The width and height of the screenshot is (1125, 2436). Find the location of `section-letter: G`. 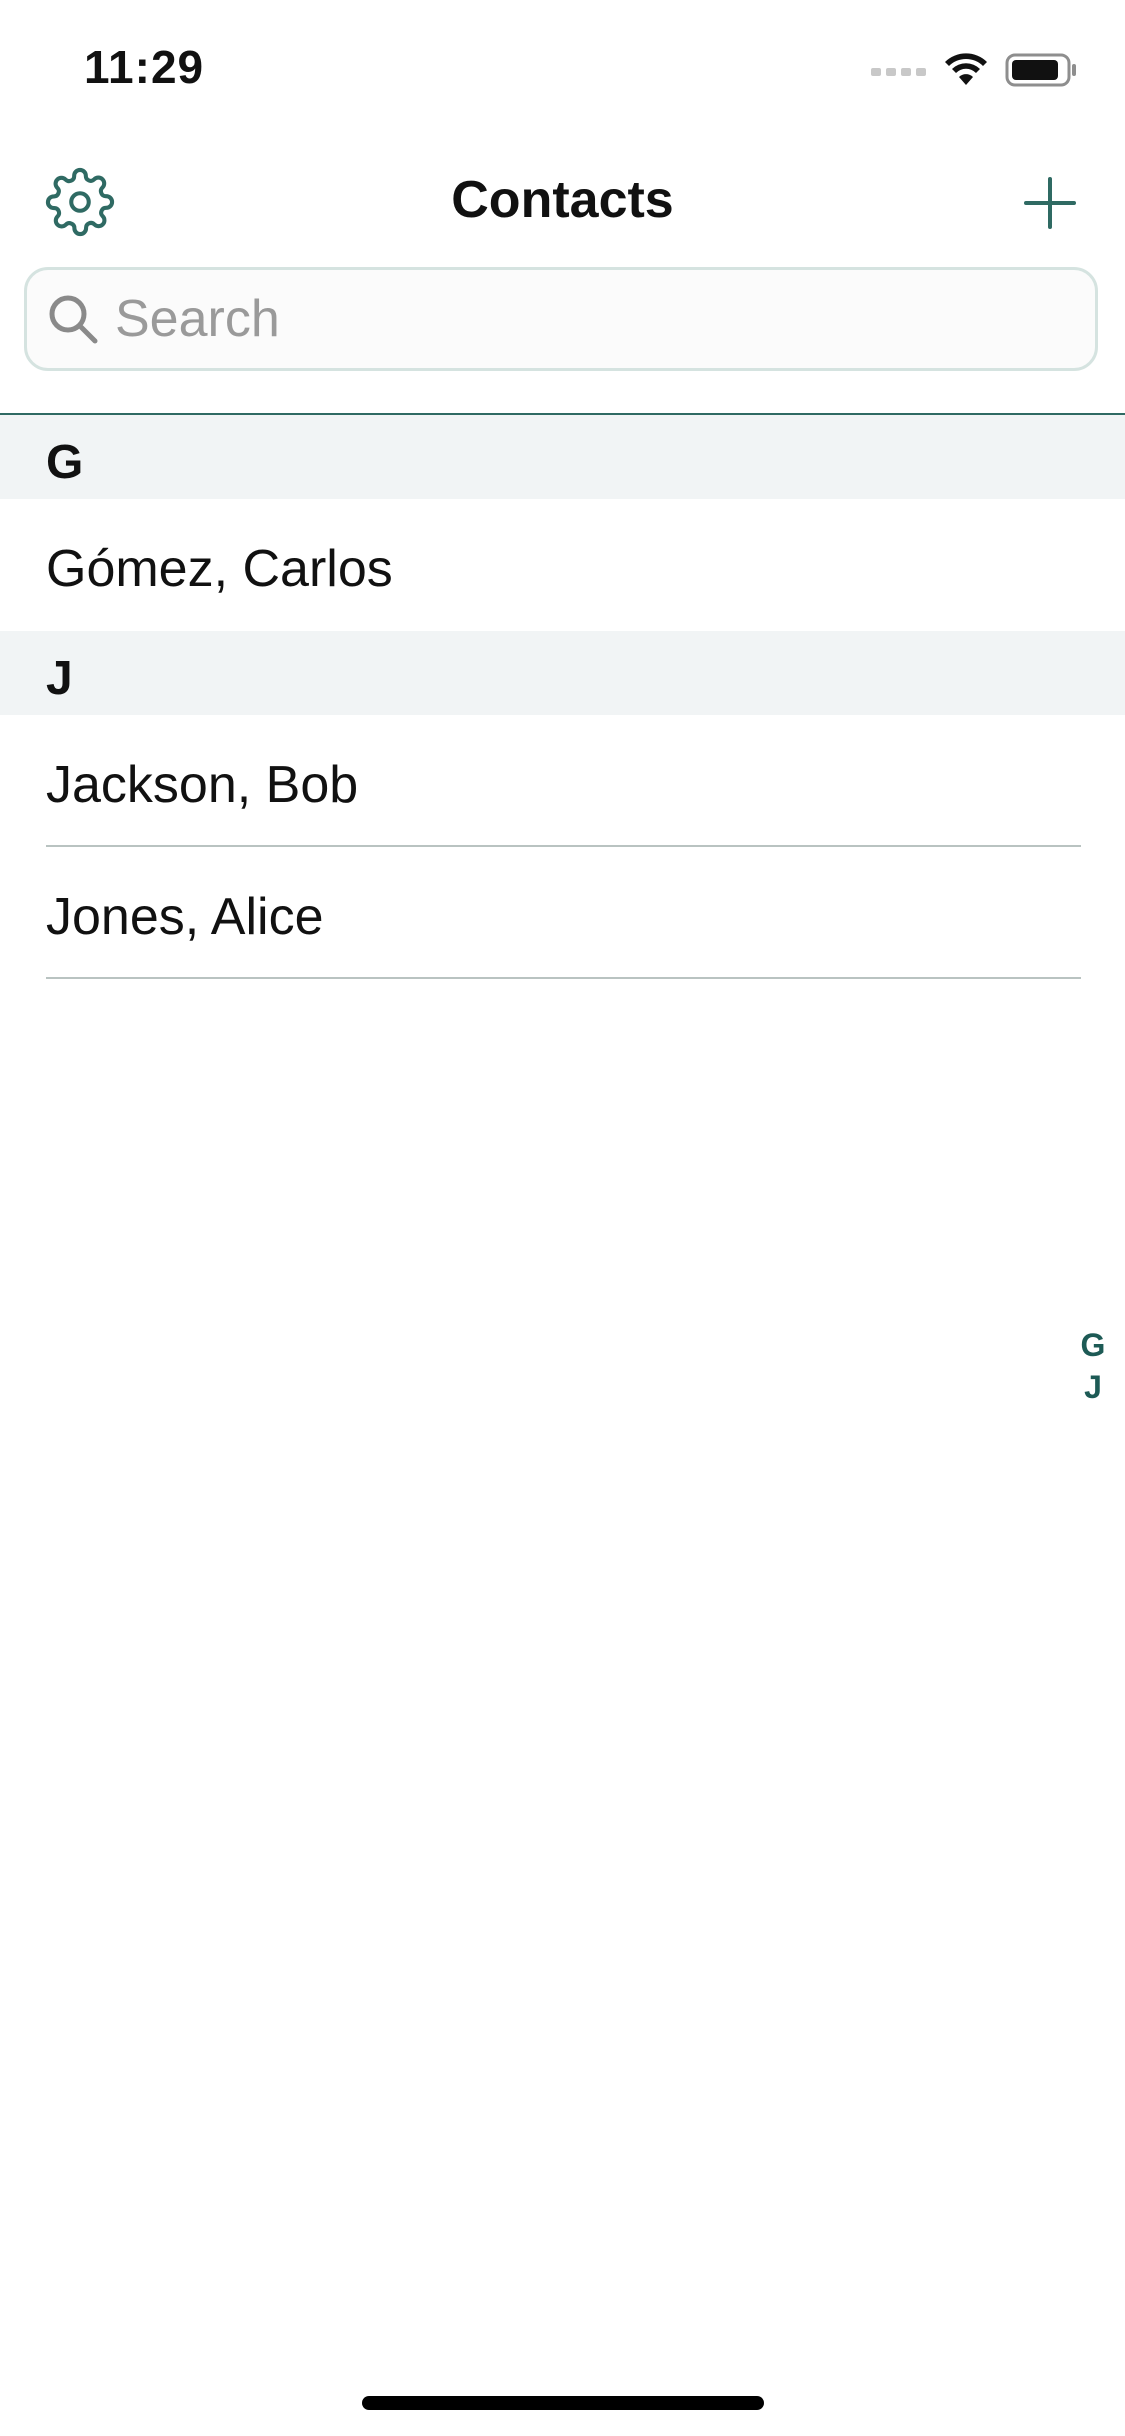

section-letter: G is located at coordinates (65, 462).